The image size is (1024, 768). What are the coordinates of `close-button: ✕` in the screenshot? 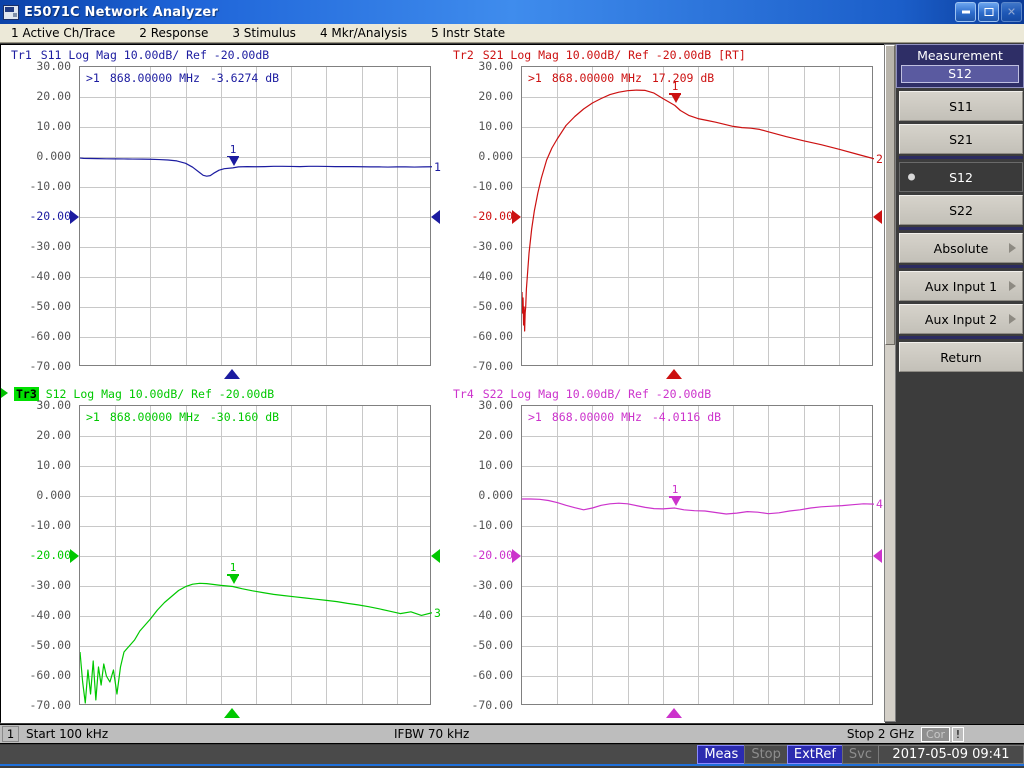 It's located at (1011, 12).